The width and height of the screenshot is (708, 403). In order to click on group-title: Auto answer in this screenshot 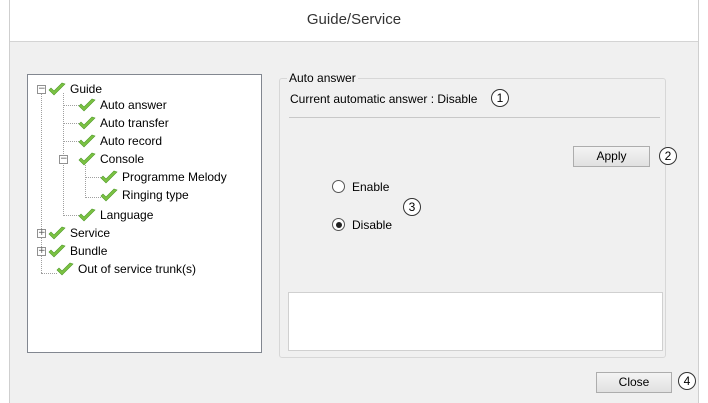, I will do `click(322, 78)`.